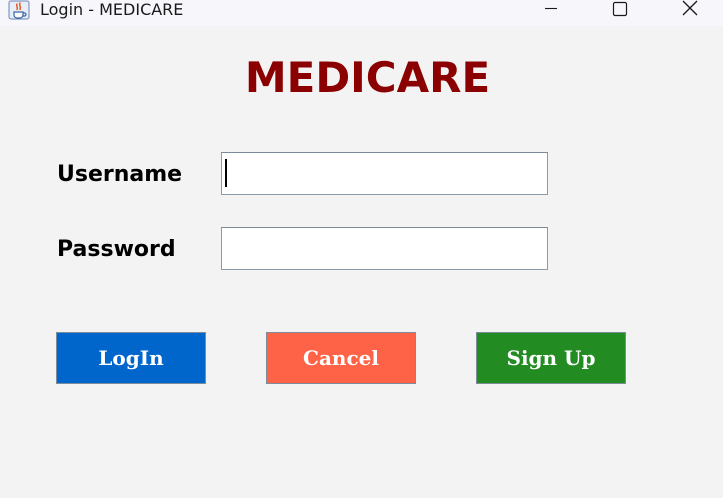  What do you see at coordinates (551, 358) in the screenshot?
I see `sign-up-button: Sign Up` at bounding box center [551, 358].